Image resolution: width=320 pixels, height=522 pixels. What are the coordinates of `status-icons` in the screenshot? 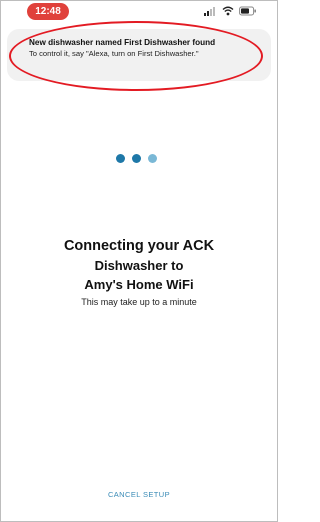 It's located at (230, 12).